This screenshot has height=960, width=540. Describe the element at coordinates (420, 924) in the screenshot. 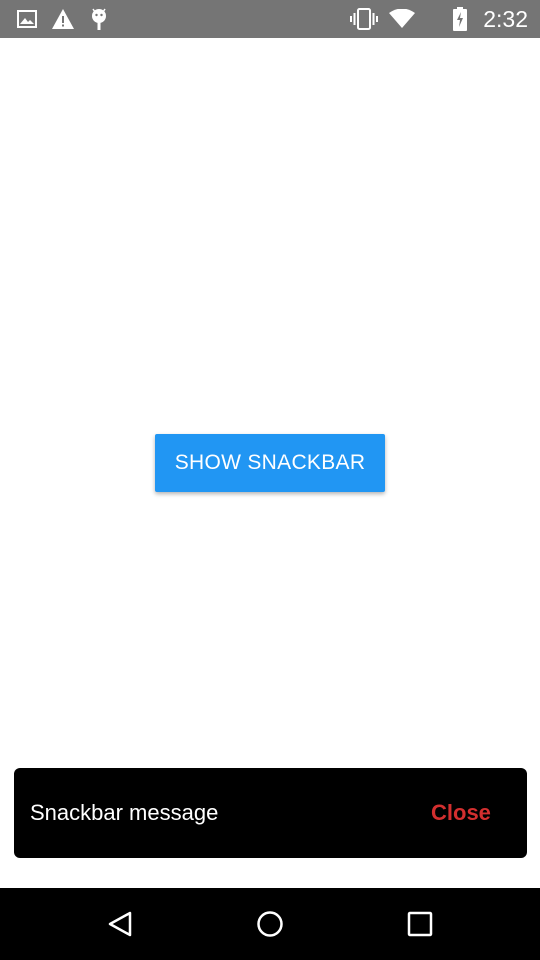

I see `recents-icon` at that location.